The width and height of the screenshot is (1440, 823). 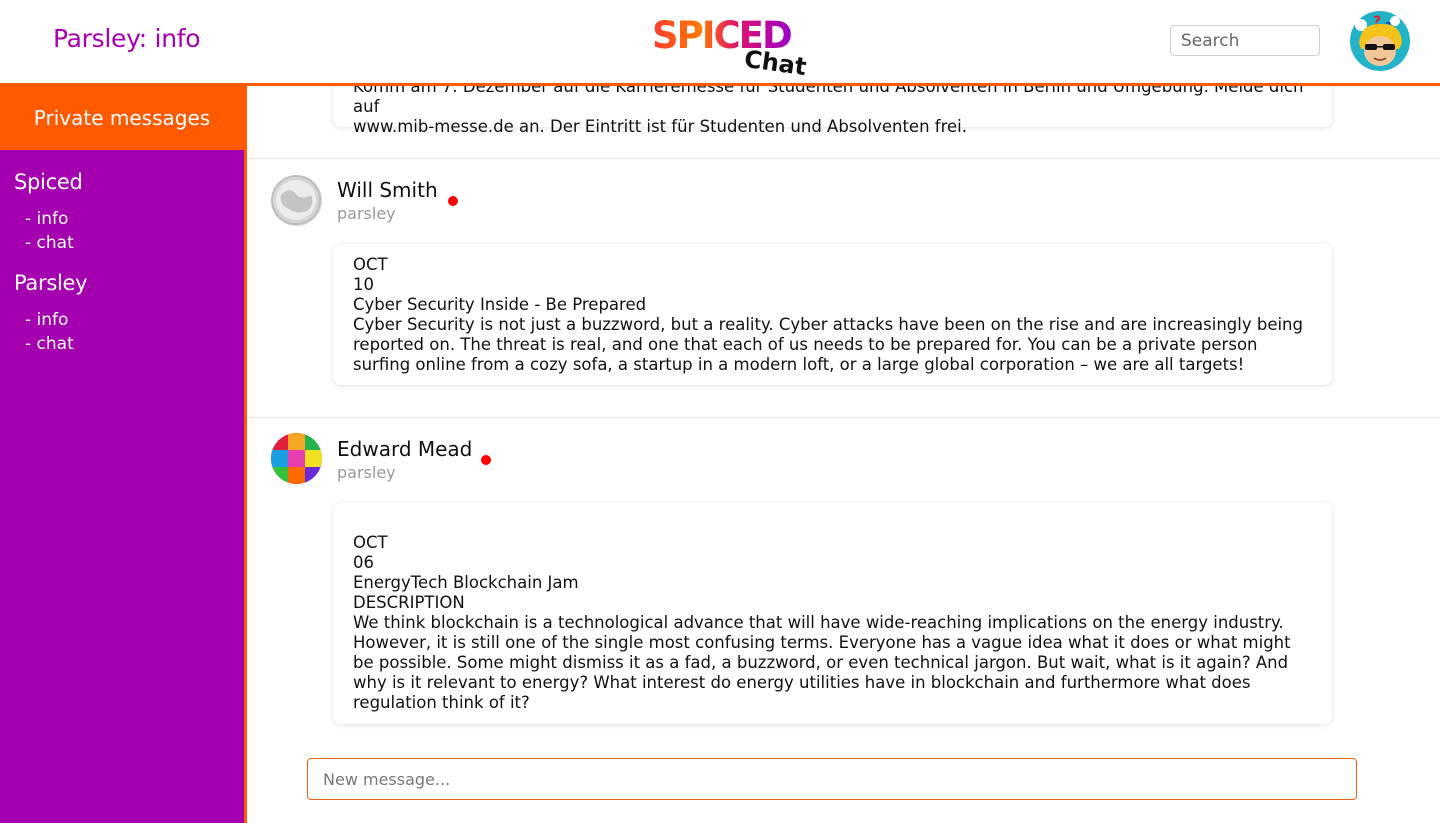 What do you see at coordinates (134, 344) in the screenshot?
I see `sidebar-item-parsley-chat: - chat` at bounding box center [134, 344].